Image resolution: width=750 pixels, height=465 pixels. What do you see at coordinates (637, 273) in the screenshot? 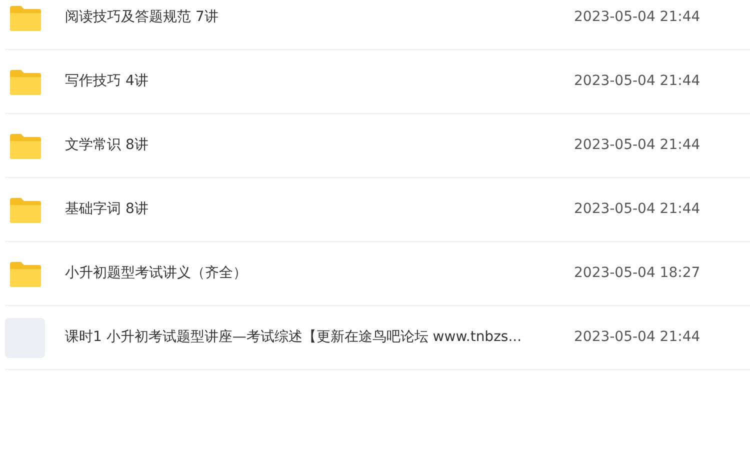
I see `modified-date: 2023-05-04 18:27` at bounding box center [637, 273].